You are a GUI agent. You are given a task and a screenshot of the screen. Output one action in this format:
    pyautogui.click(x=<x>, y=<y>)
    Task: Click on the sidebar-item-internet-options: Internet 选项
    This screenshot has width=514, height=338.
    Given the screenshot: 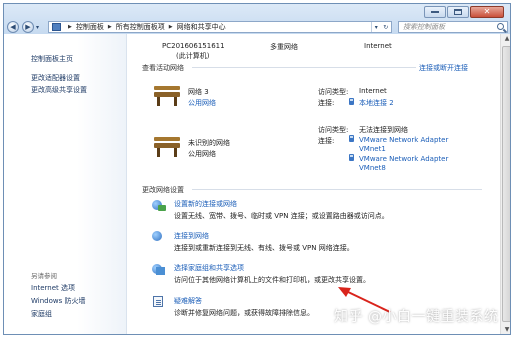 What is the action you would take?
    pyautogui.click(x=53, y=288)
    